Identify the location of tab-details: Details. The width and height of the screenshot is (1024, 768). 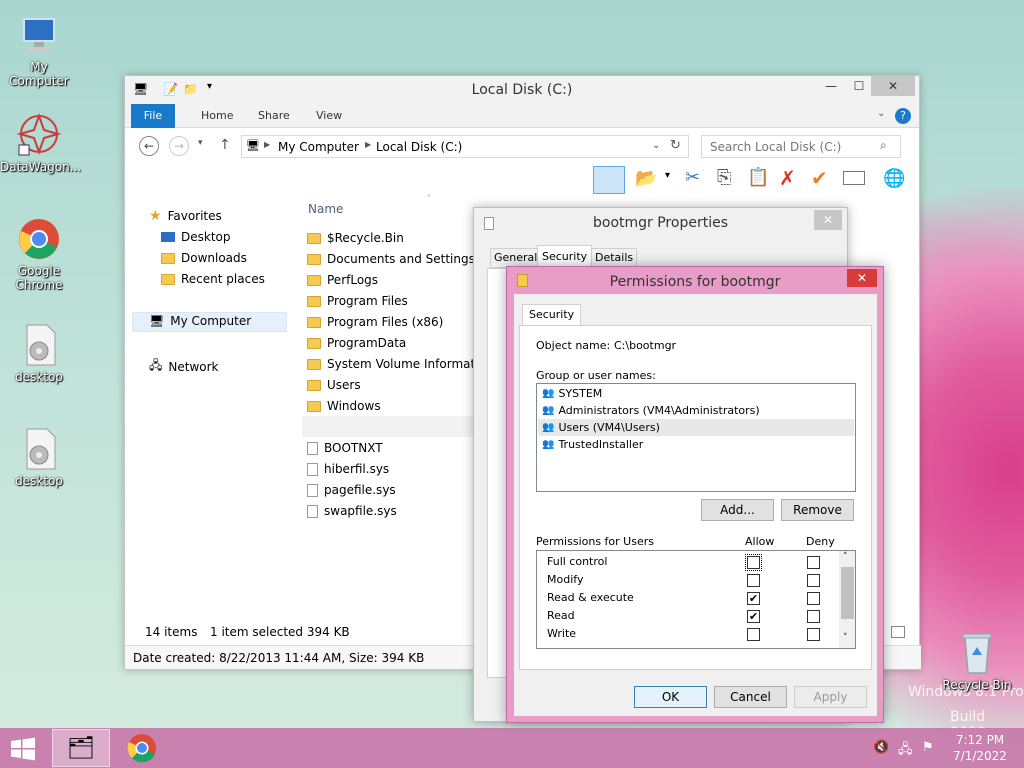
(614, 258).